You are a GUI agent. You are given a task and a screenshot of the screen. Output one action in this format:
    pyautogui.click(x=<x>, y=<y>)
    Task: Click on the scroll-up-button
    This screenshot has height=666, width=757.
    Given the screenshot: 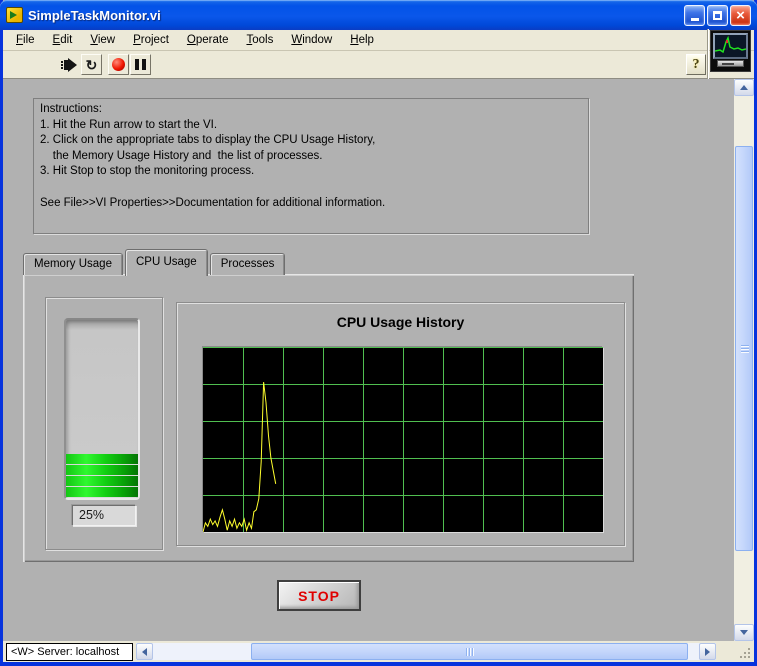 What is the action you would take?
    pyautogui.click(x=744, y=87)
    